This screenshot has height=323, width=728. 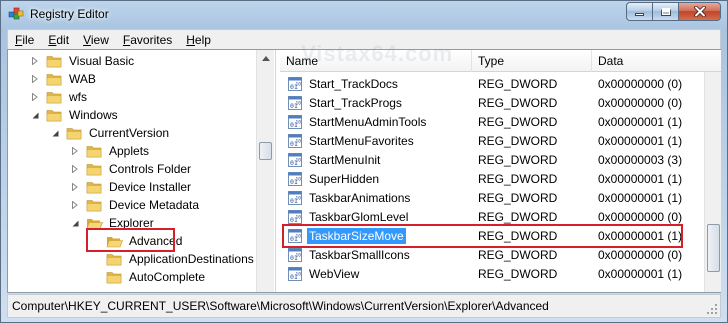 What do you see at coordinates (639, 11) in the screenshot?
I see `minimize-button` at bounding box center [639, 11].